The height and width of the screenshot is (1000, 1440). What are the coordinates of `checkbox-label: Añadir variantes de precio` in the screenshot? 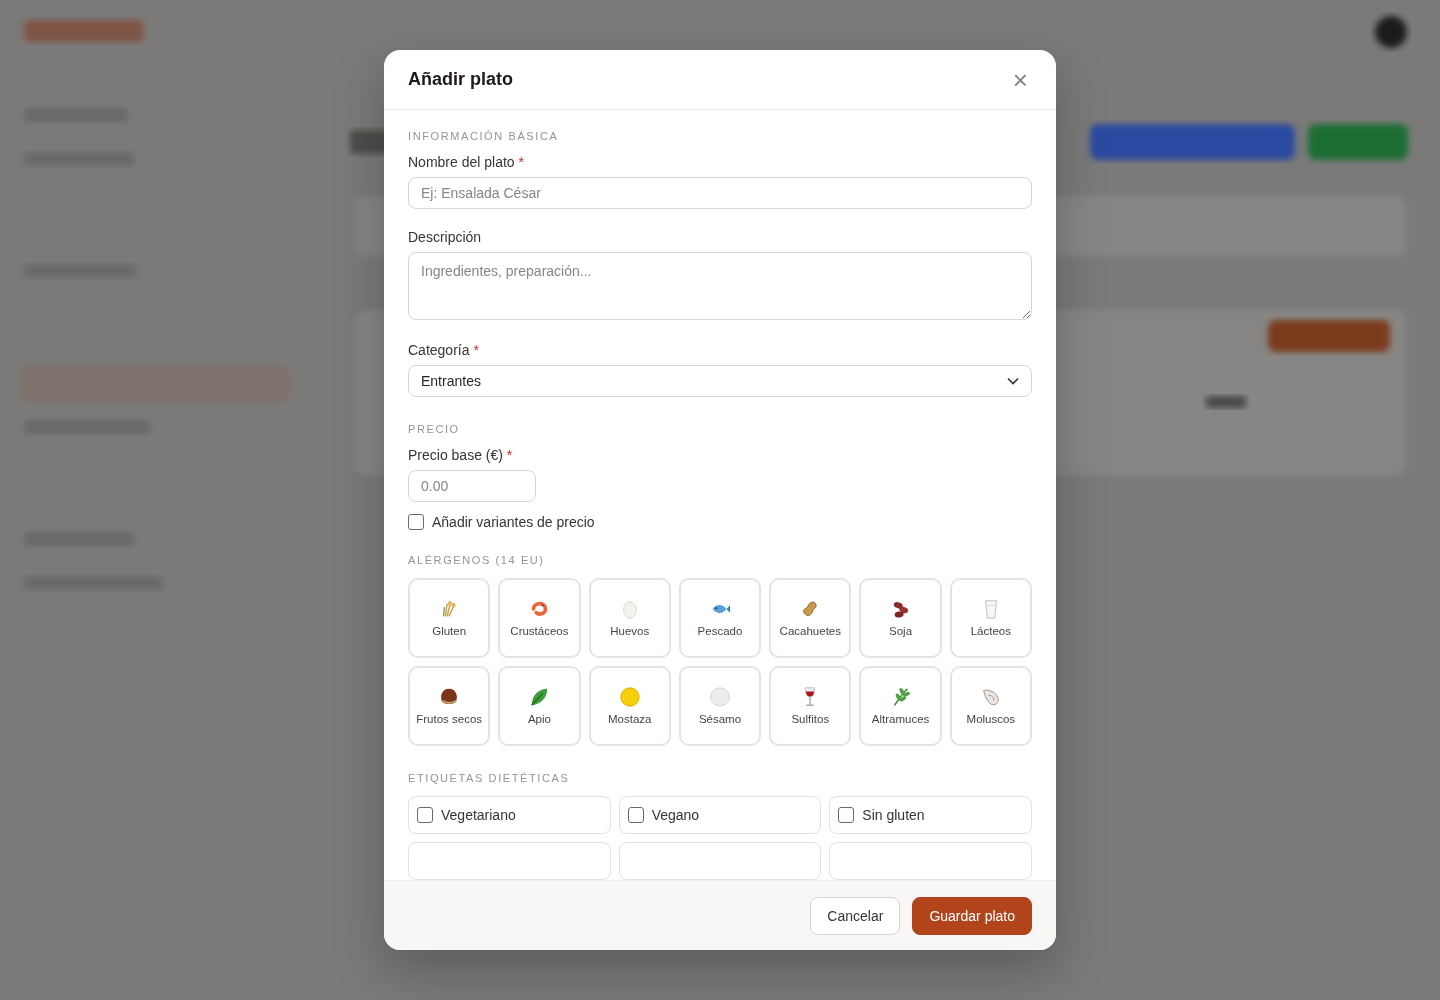 It's located at (513, 522).